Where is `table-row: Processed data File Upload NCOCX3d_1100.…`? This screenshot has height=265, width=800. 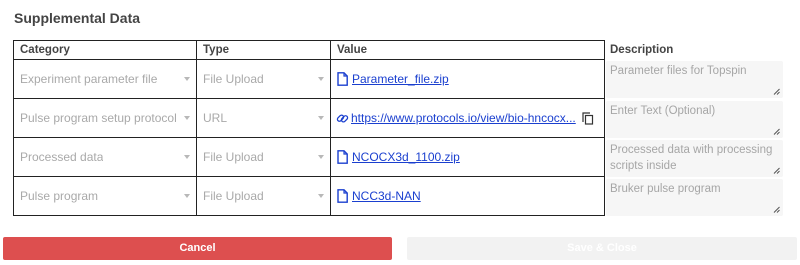
table-row: Processed data File Upload NCOCX3d_1100.… is located at coordinates (309, 157).